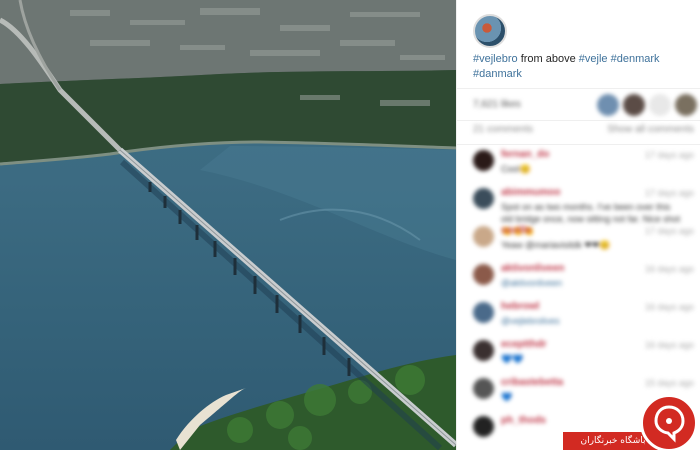 This screenshot has width=700, height=452. Describe the element at coordinates (530, 321) in the screenshot. I see `comment-text: @vejlebrolives` at that location.